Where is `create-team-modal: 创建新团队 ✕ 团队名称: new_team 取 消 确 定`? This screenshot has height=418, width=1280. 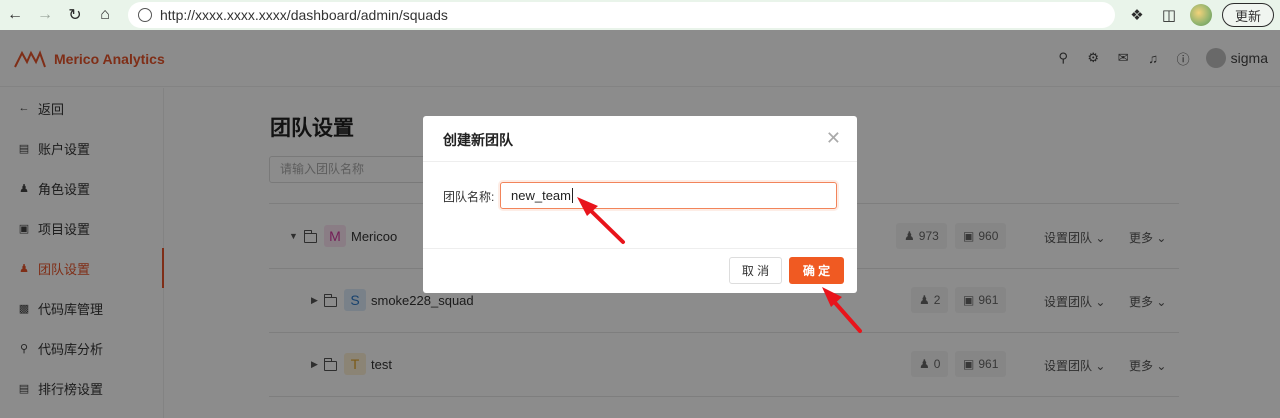 create-team-modal: 创建新团队 ✕ 团队名称: new_team 取 消 确 定 is located at coordinates (640, 204).